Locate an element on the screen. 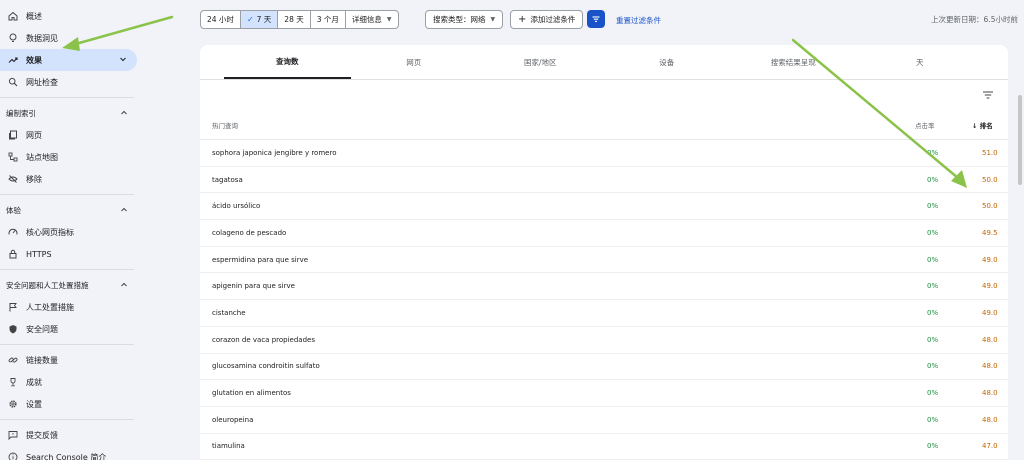 The height and width of the screenshot is (460, 1024). sidebar-item-achievements: 成就 is located at coordinates (70, 382).